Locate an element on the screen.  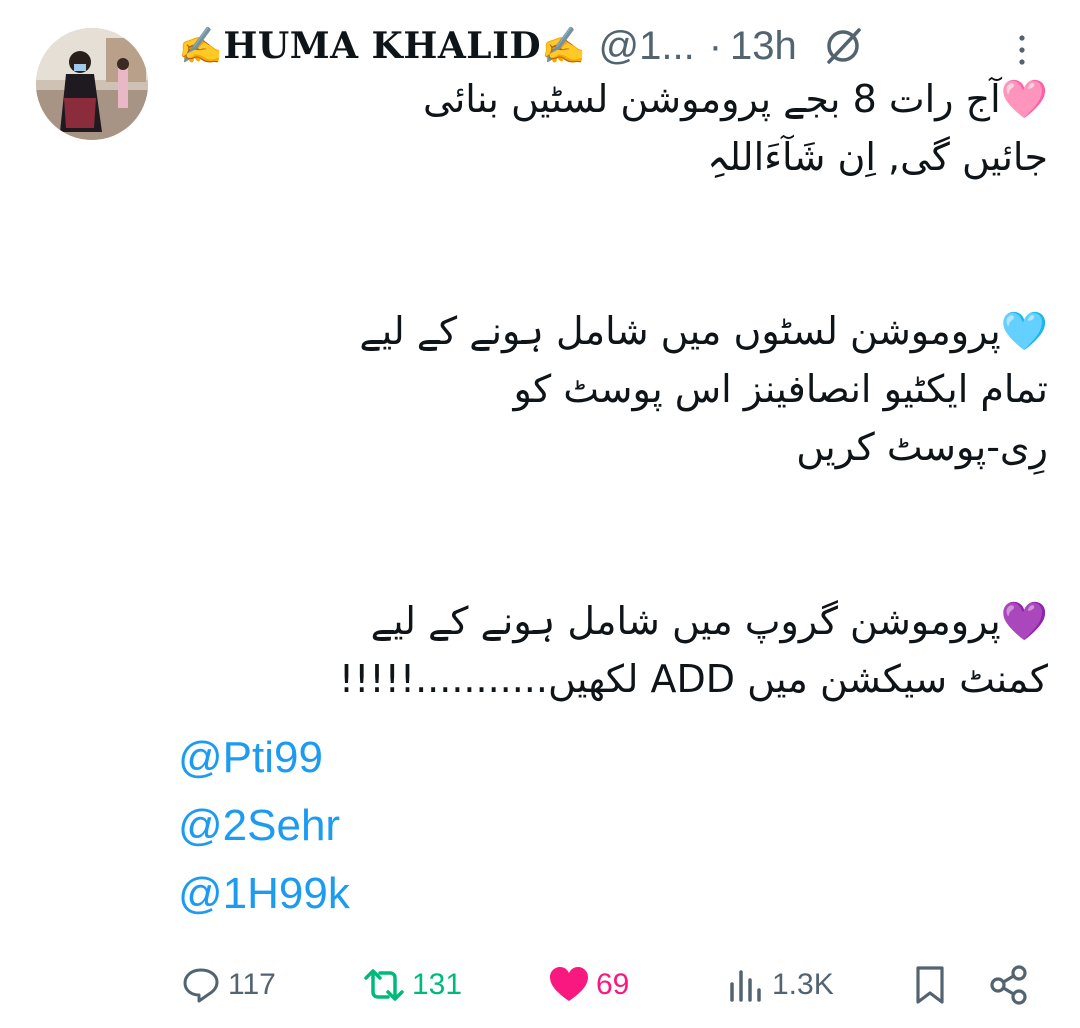
heart-filled-icon is located at coordinates (569, 984).